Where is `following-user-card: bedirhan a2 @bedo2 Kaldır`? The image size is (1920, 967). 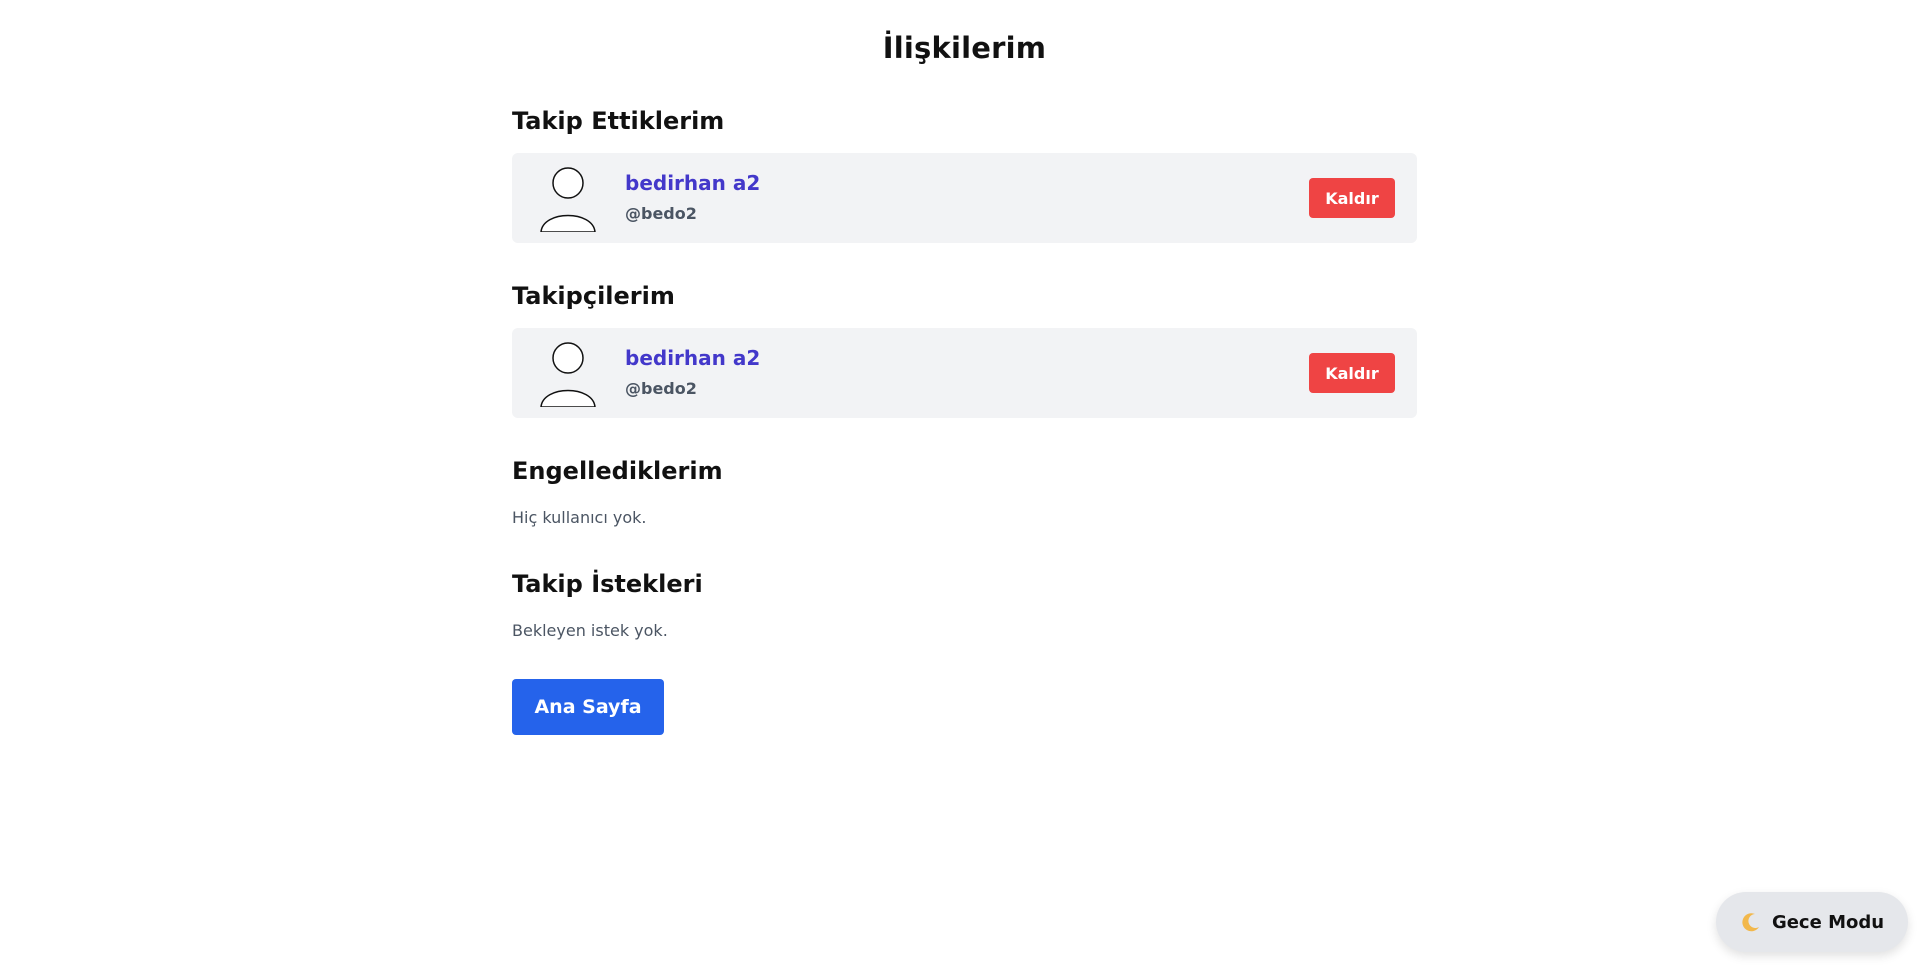
following-user-card: bedirhan a2 @bedo2 Kaldır is located at coordinates (964, 198).